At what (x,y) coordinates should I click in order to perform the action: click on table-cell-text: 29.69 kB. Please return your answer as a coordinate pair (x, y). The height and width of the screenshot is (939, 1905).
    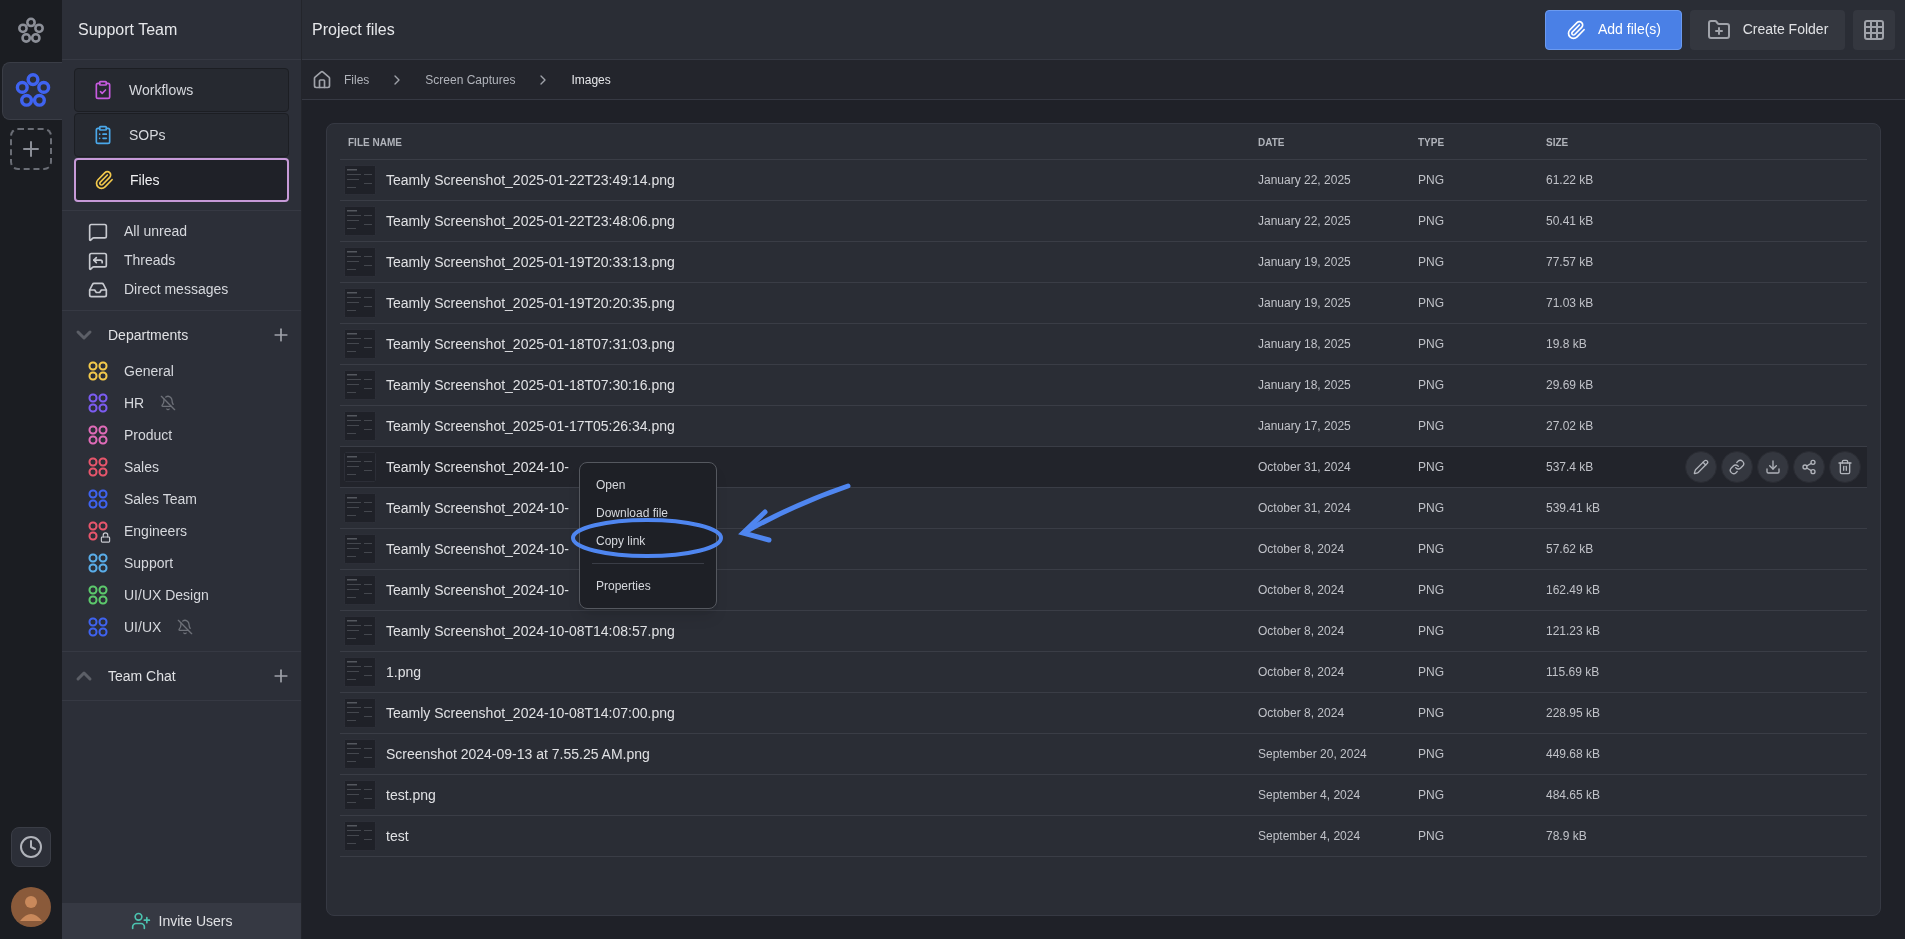
    Looking at the image, I should click on (1570, 385).